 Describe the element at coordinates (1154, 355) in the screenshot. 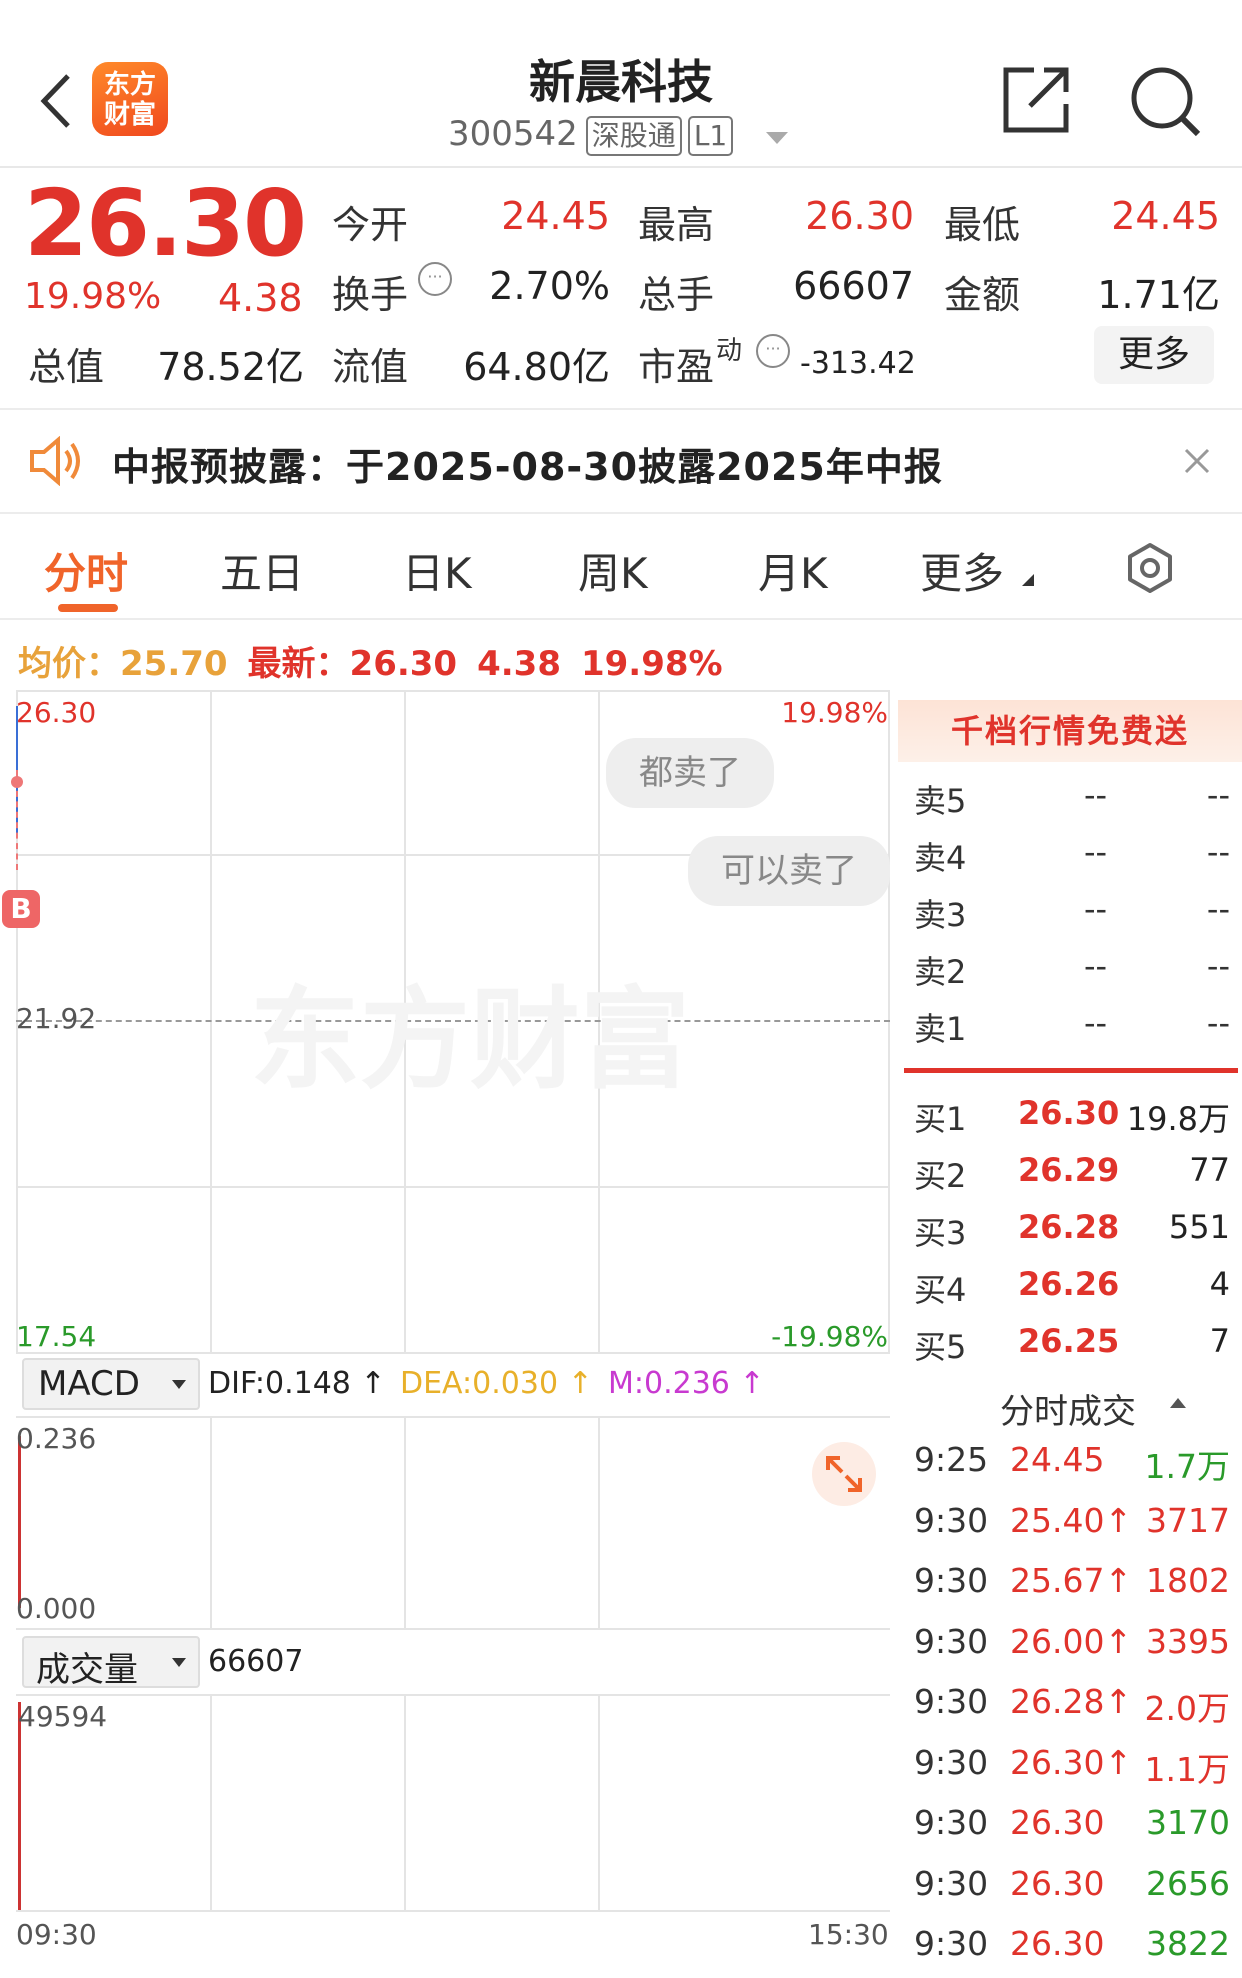

I see `more-button: 更多` at that location.